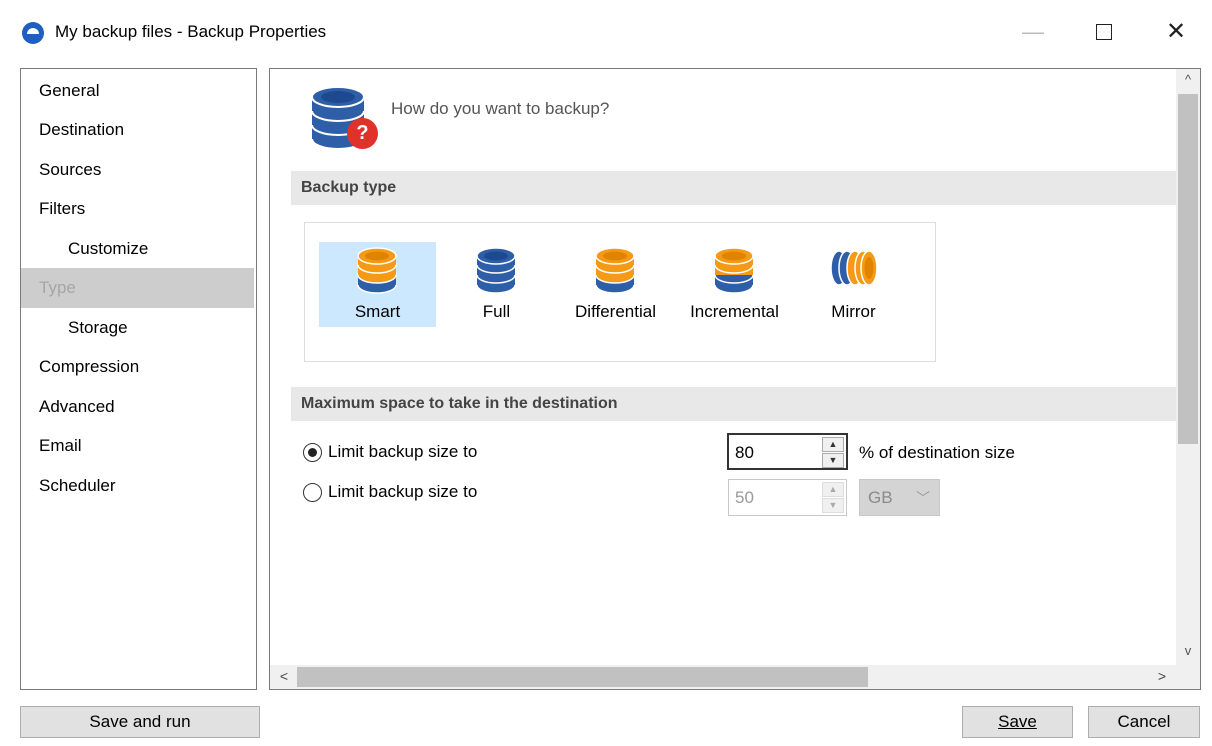 Image resolution: width=1212 pixels, height=746 pixels. I want to click on question-badge: ?, so click(362, 133).